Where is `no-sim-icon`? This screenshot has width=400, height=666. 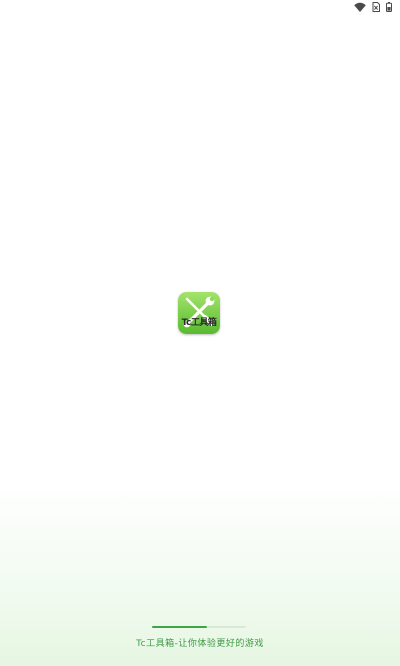
no-sim-icon is located at coordinates (376, 7).